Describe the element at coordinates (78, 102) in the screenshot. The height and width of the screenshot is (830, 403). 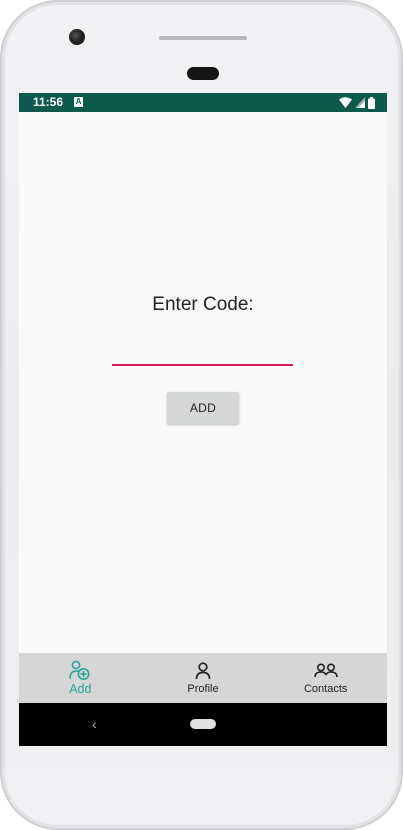
I see `notification-badge: A` at that location.